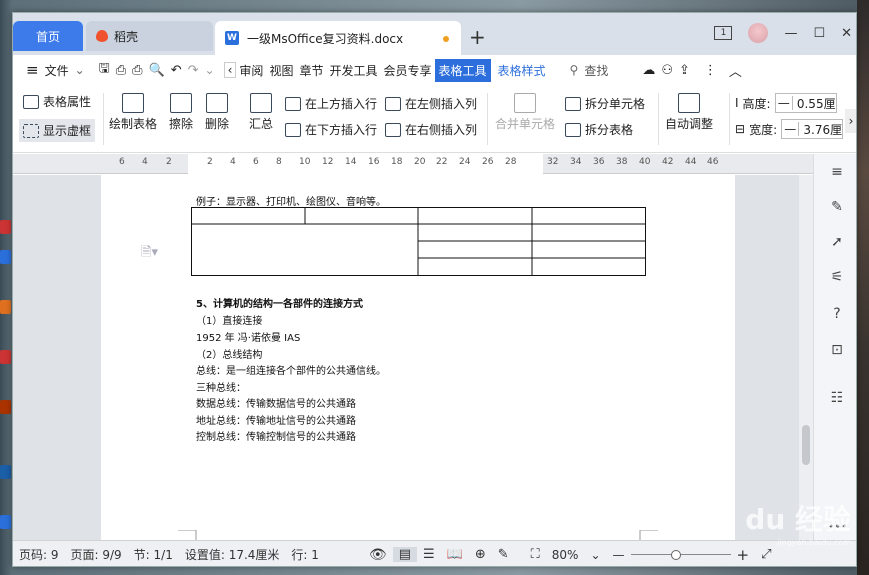 Image resolution: width=869 pixels, height=575 pixels. What do you see at coordinates (210, 70) in the screenshot?
I see `more-chevron-icon: ⌄` at bounding box center [210, 70].